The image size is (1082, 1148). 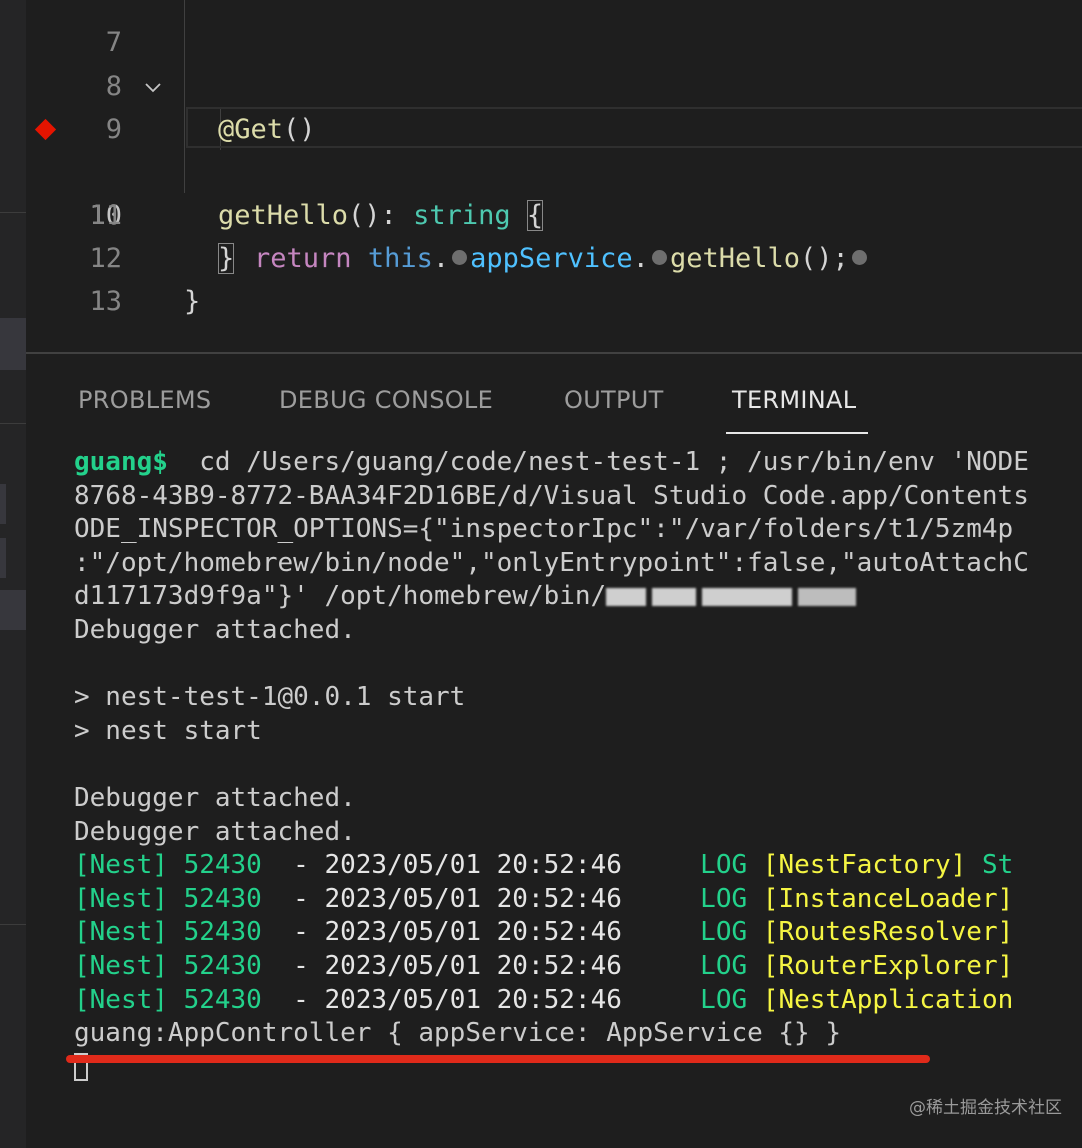 What do you see at coordinates (270, 697) in the screenshot?
I see `terminal-line: > nest-test-1@0.0.1 start` at bounding box center [270, 697].